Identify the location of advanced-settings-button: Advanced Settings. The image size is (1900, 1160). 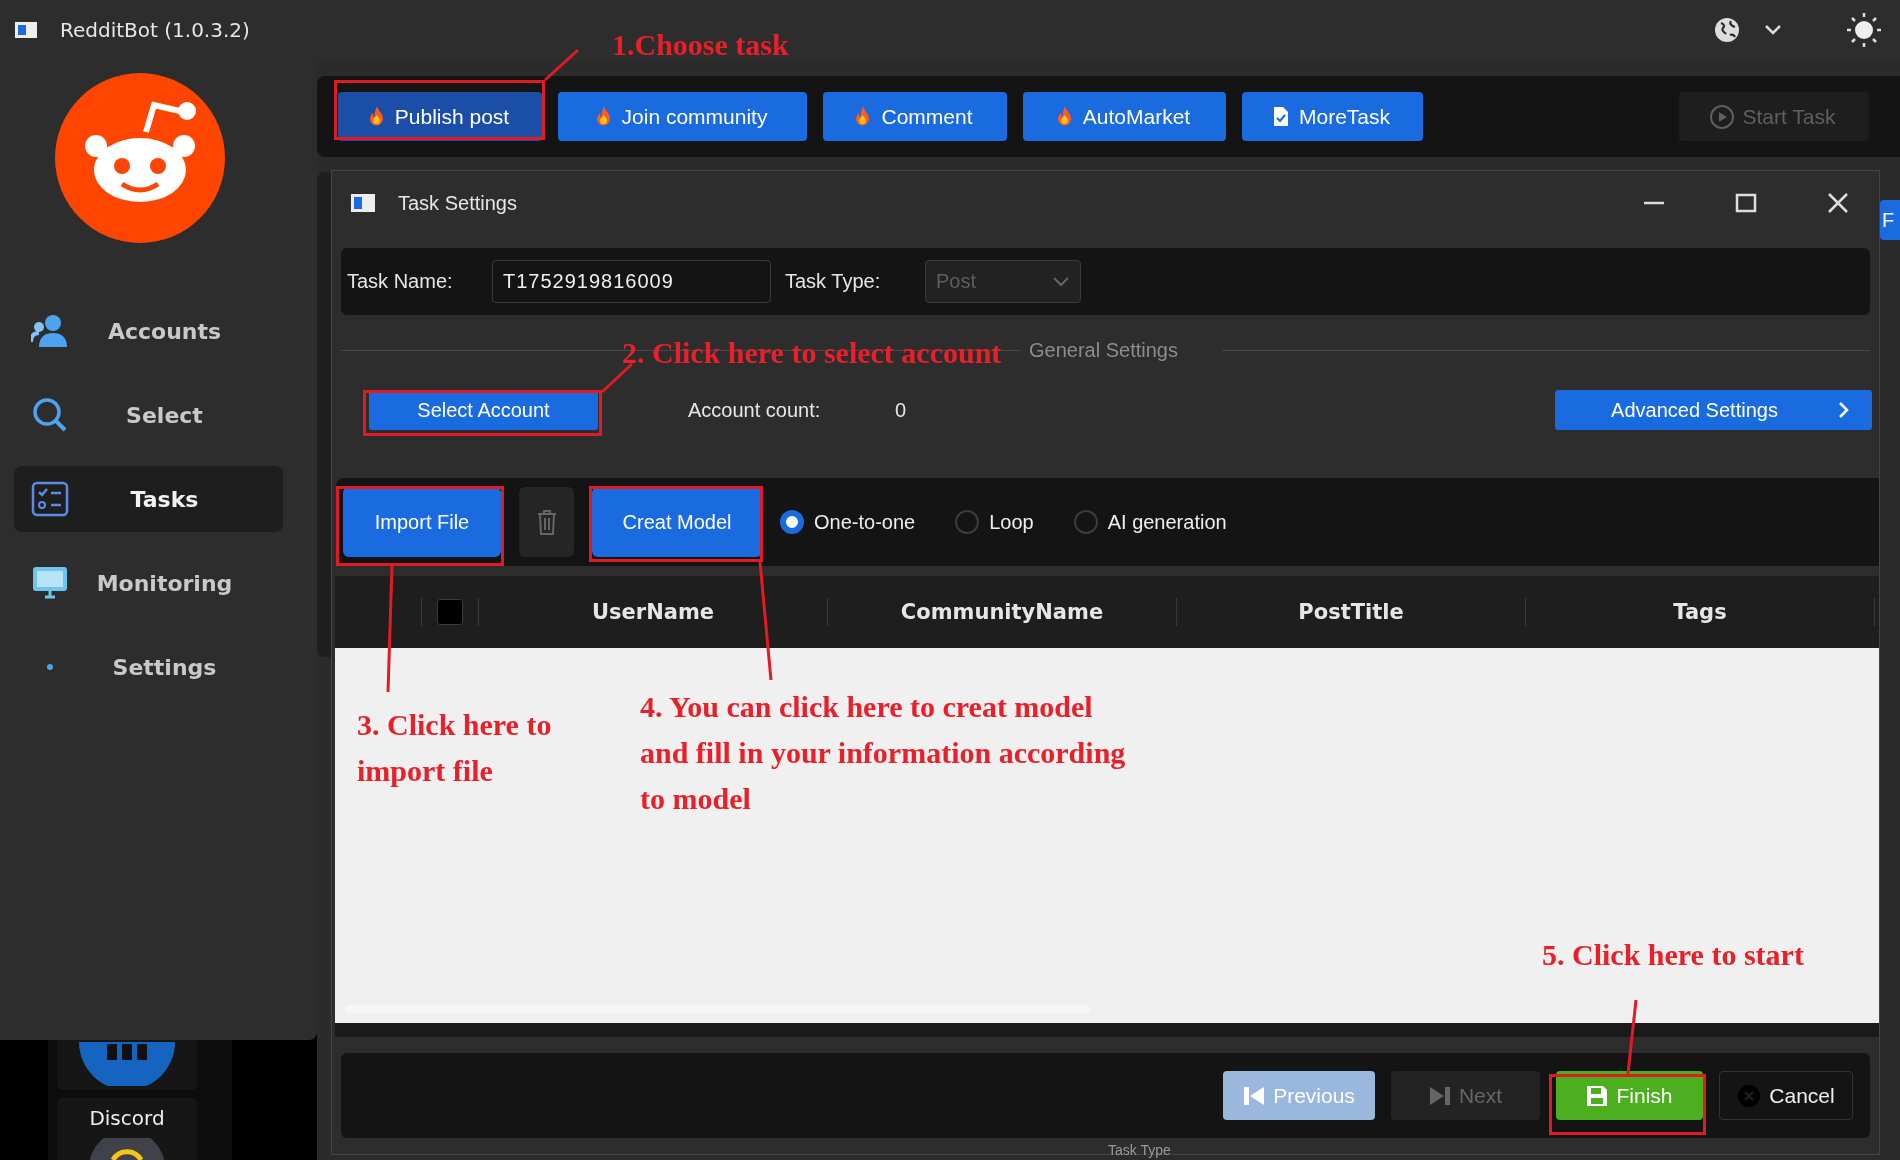
(1713, 410).